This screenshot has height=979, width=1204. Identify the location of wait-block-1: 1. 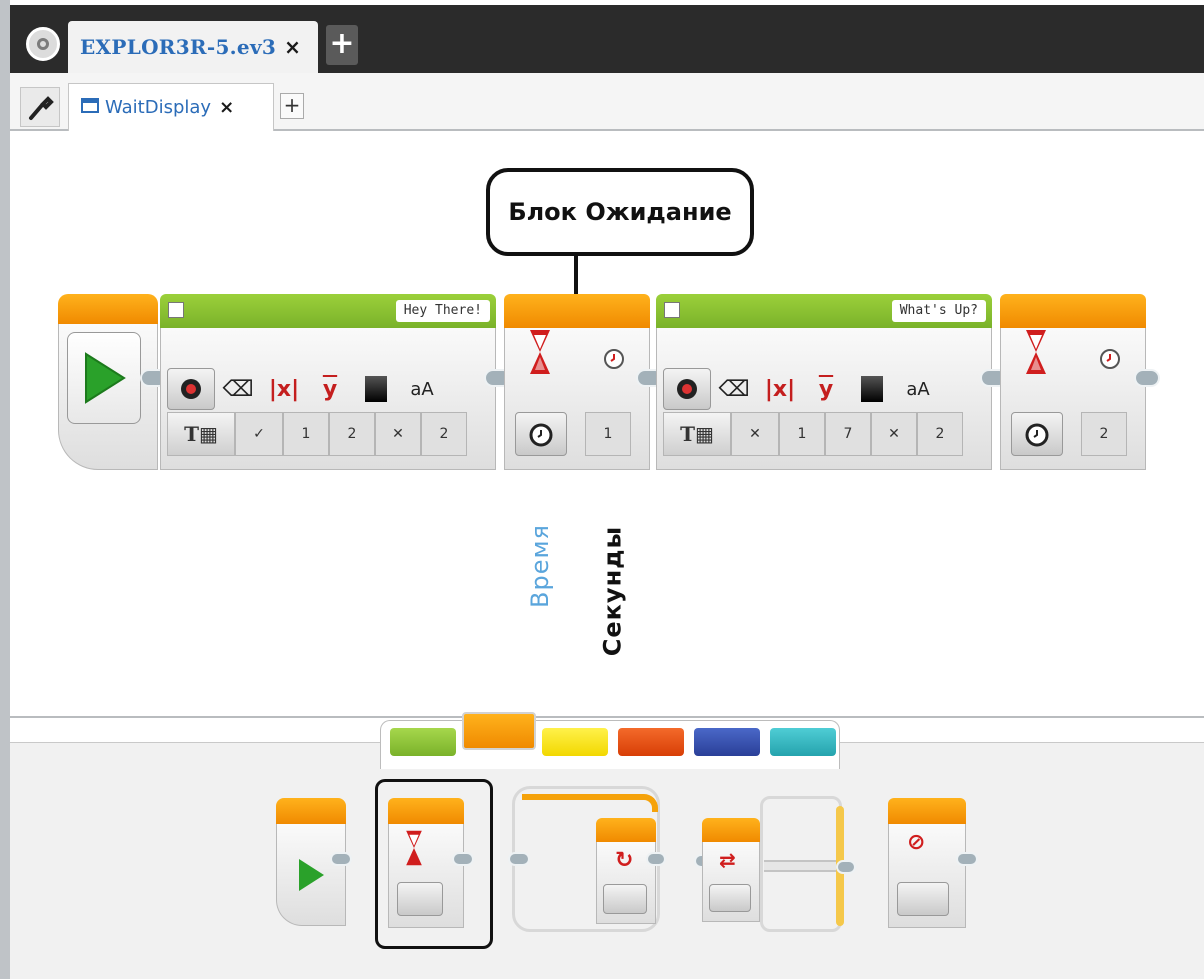
(577, 382).